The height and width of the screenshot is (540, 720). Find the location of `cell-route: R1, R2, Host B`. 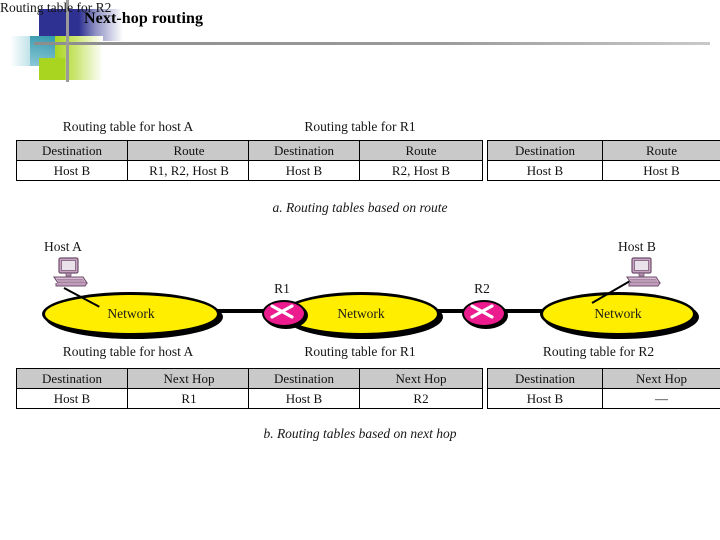

cell-route: R1, R2, Host B is located at coordinates (189, 170).